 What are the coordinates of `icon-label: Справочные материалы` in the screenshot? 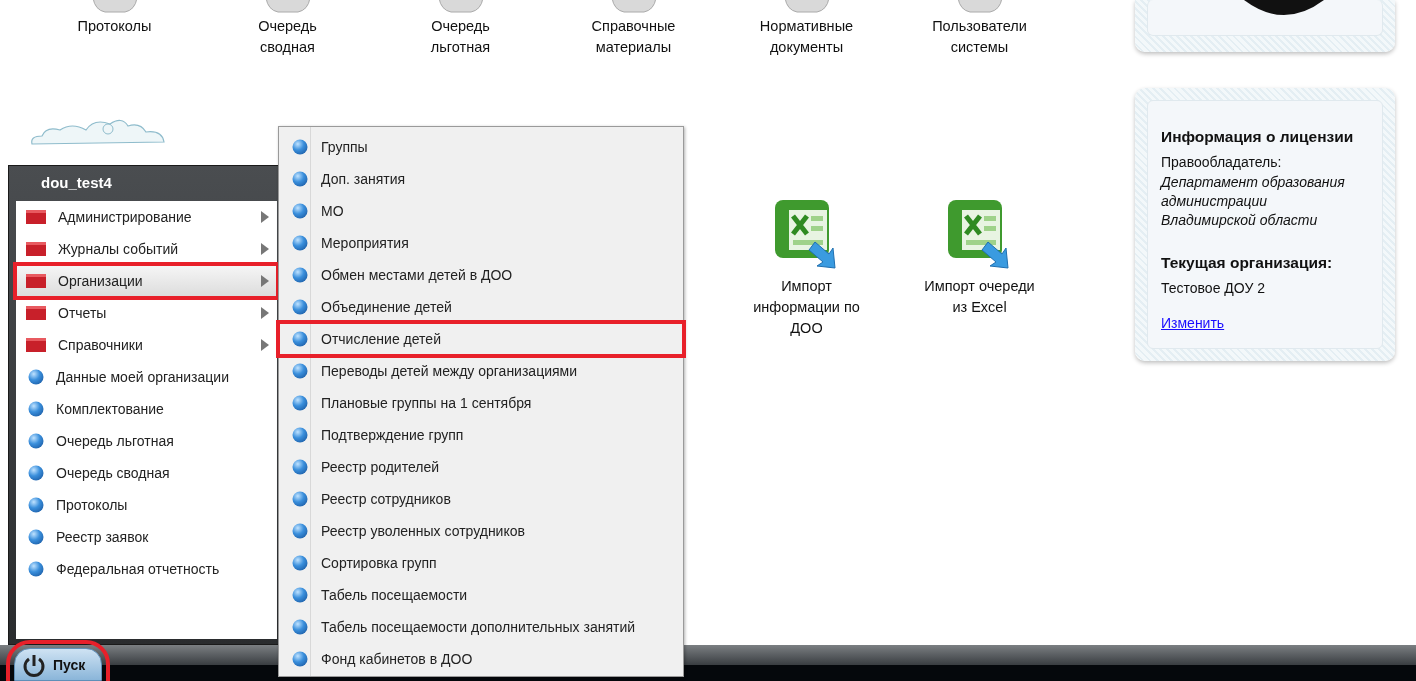 It's located at (633, 37).